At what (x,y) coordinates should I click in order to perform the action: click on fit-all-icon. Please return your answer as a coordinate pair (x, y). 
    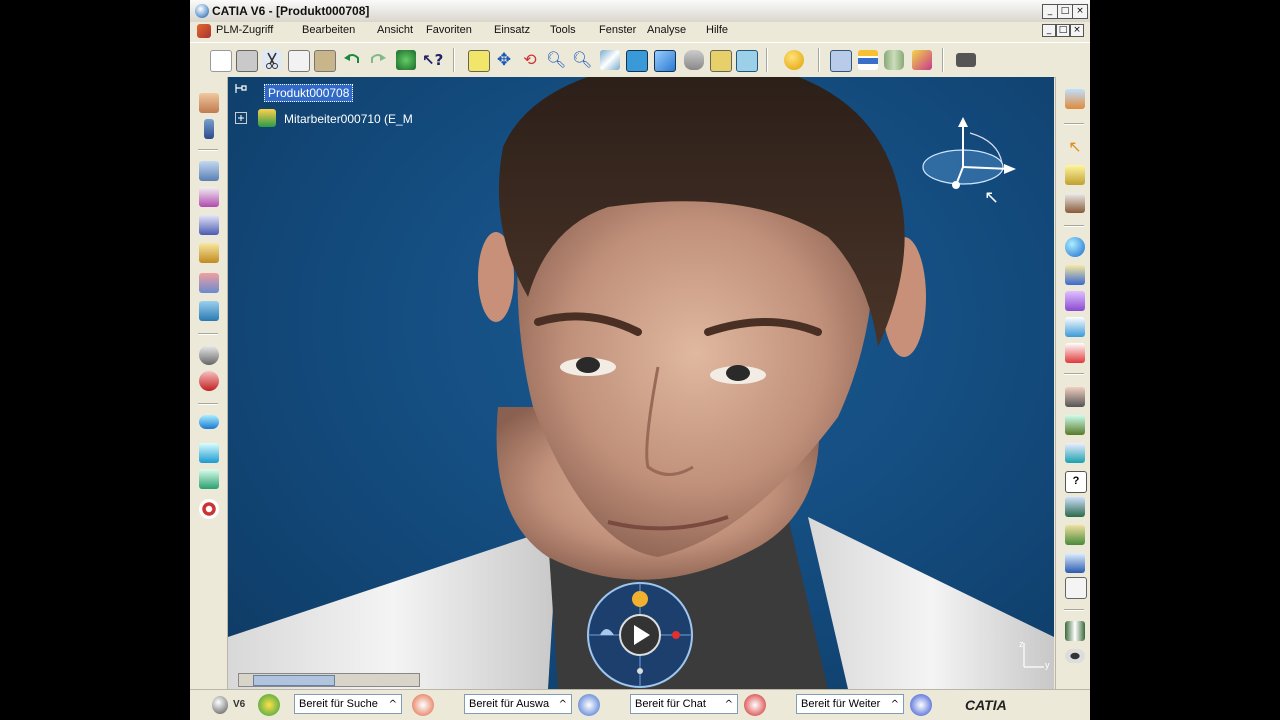
    Looking at the image, I should click on (479, 61).